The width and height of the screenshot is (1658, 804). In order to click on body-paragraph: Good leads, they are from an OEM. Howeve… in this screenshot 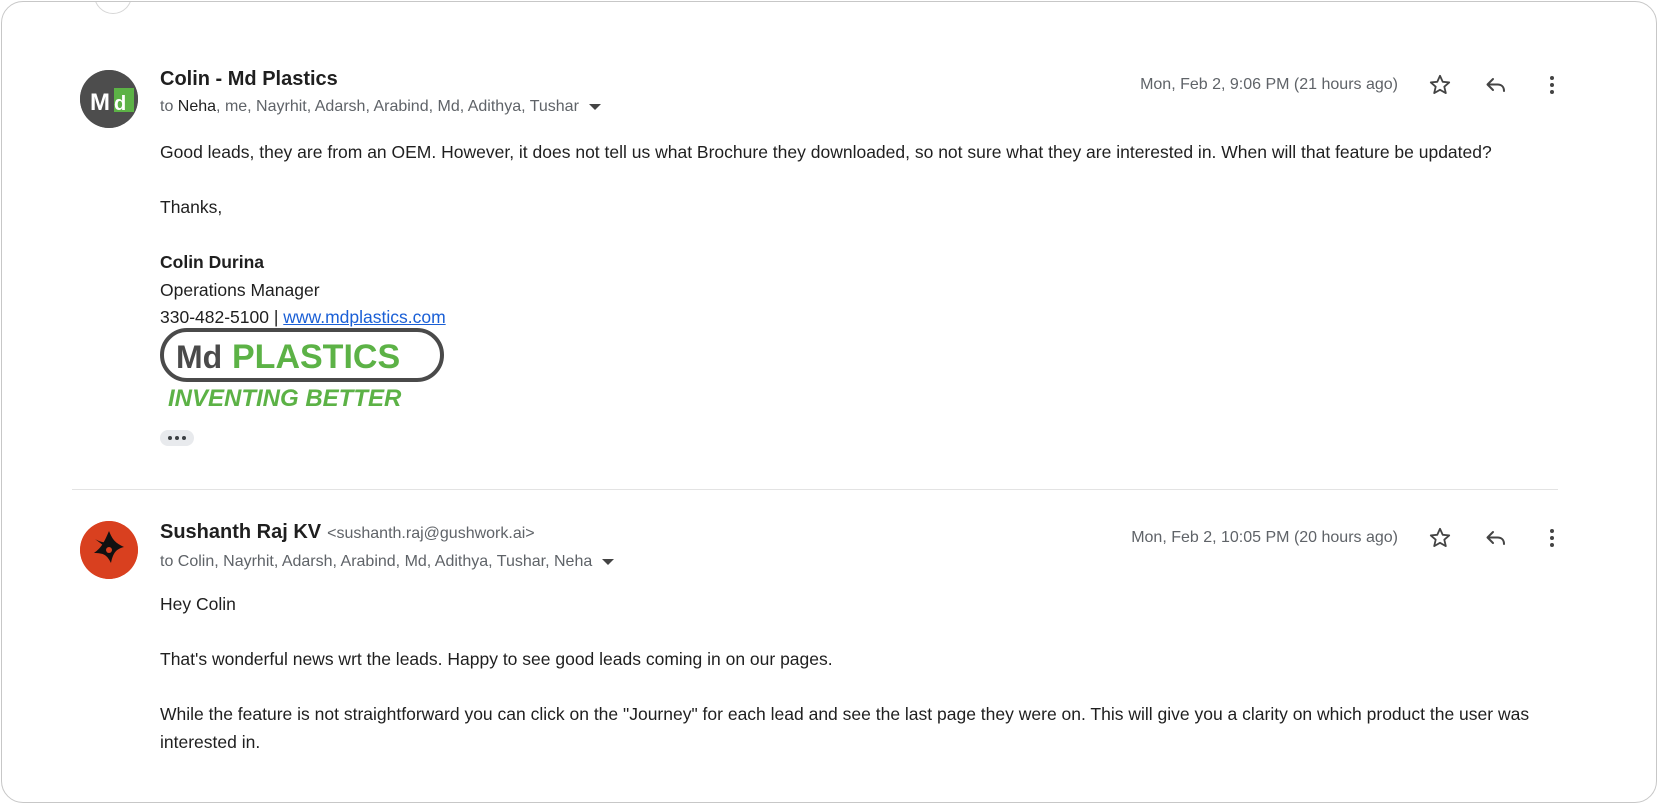, I will do `click(826, 152)`.